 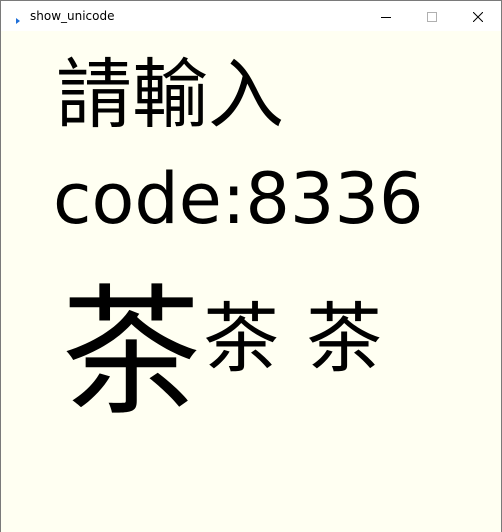 What do you see at coordinates (238, 199) in the screenshot?
I see `code-readout: code:8336` at bounding box center [238, 199].